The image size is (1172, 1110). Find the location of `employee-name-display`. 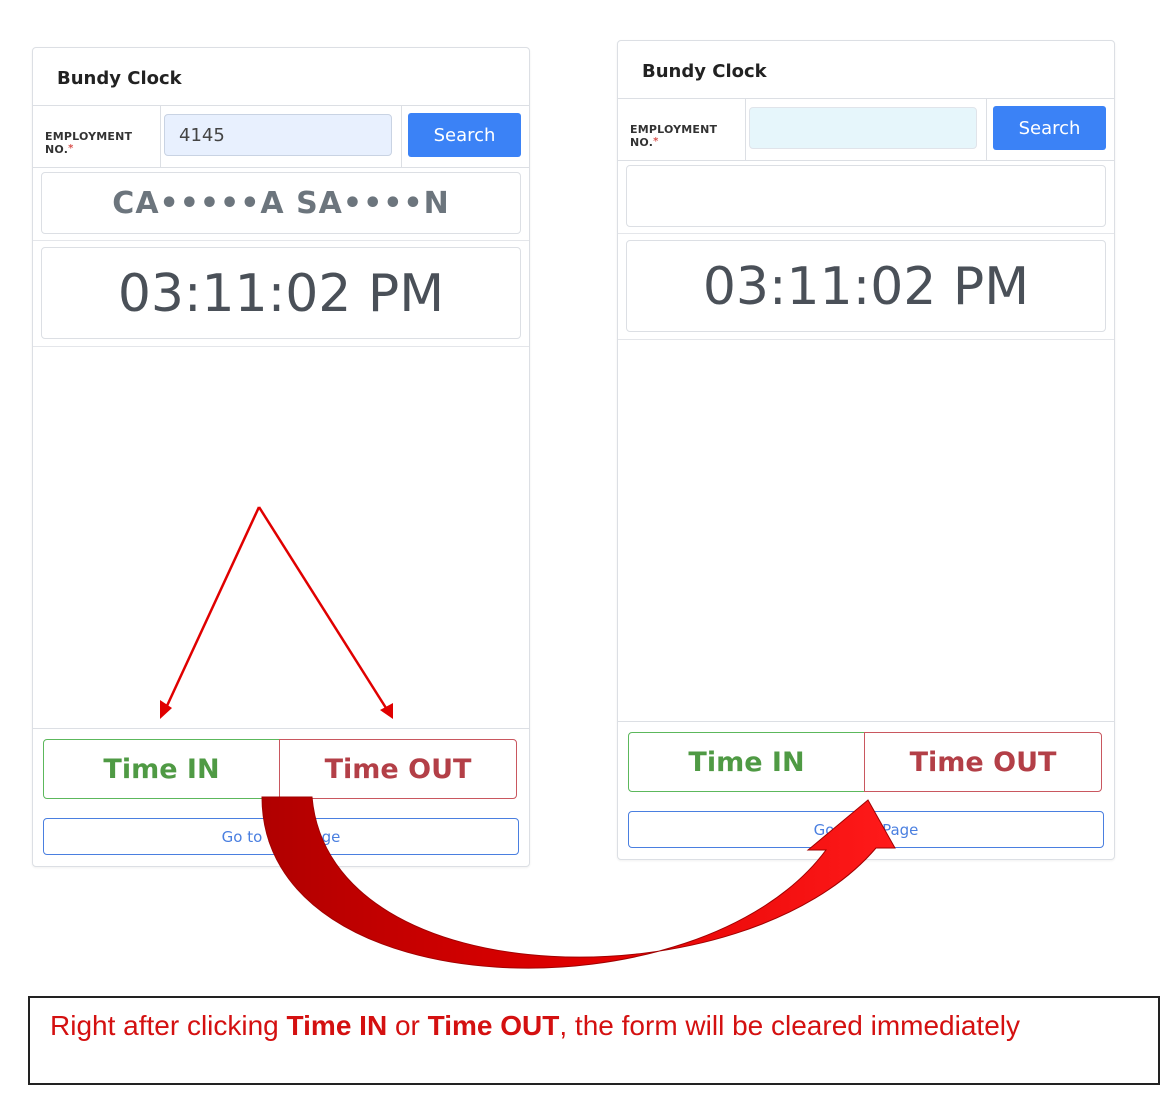

employee-name-display is located at coordinates (866, 196).